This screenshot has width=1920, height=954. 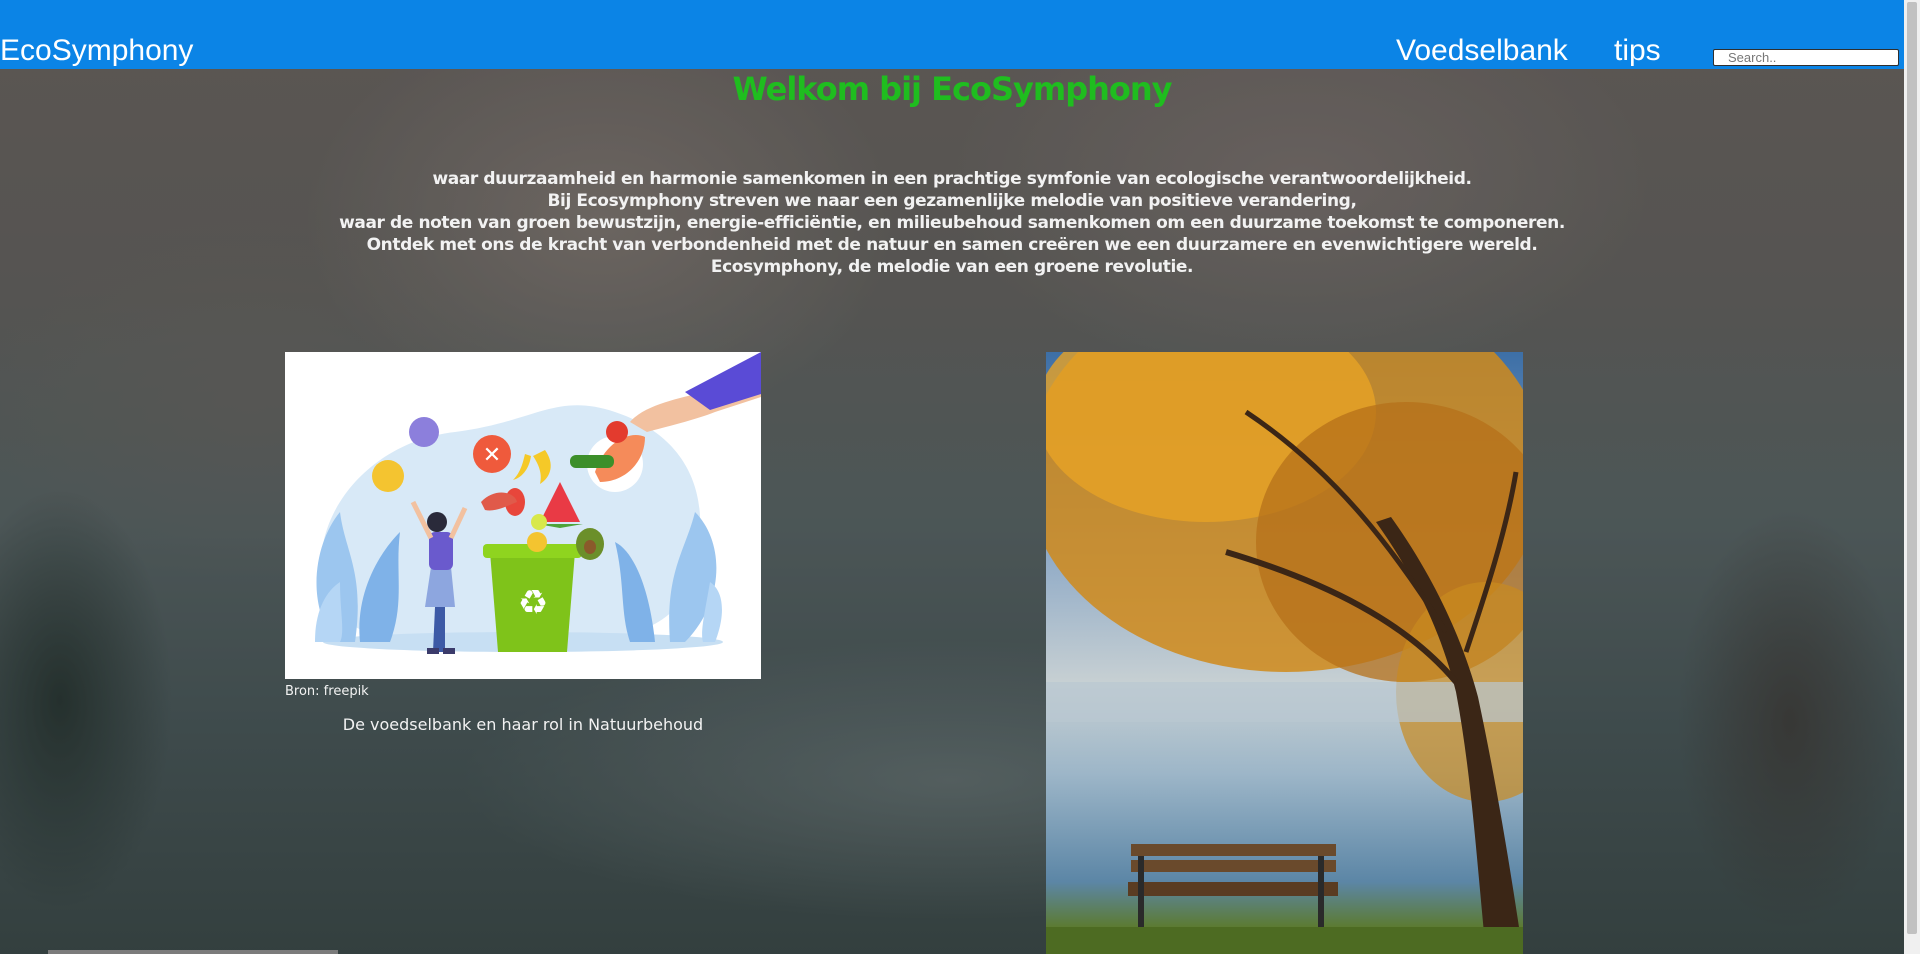 What do you see at coordinates (1637, 51) in the screenshot?
I see `nav-link-tips: tips` at bounding box center [1637, 51].